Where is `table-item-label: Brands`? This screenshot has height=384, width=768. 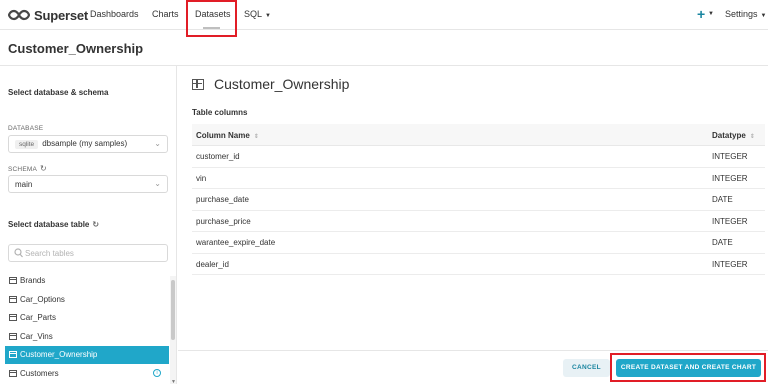
table-item-label: Brands is located at coordinates (33, 280).